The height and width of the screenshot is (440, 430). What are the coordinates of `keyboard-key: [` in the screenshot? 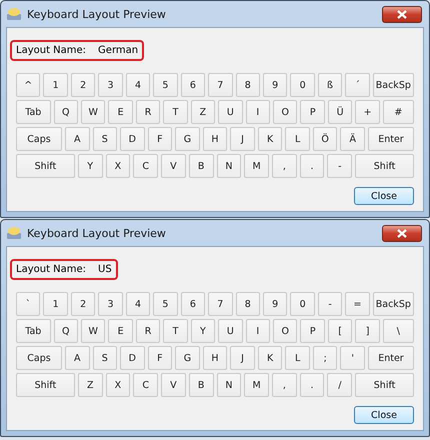 It's located at (340, 331).